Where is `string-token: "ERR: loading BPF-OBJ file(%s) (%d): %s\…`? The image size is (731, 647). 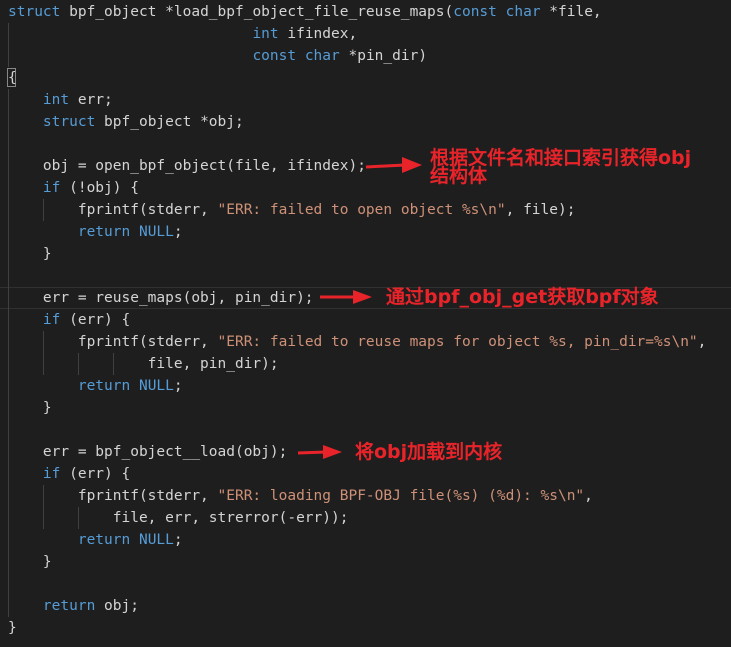 string-token: "ERR: loading BPF-OBJ file(%s) (%d): %s\… is located at coordinates (401, 496).